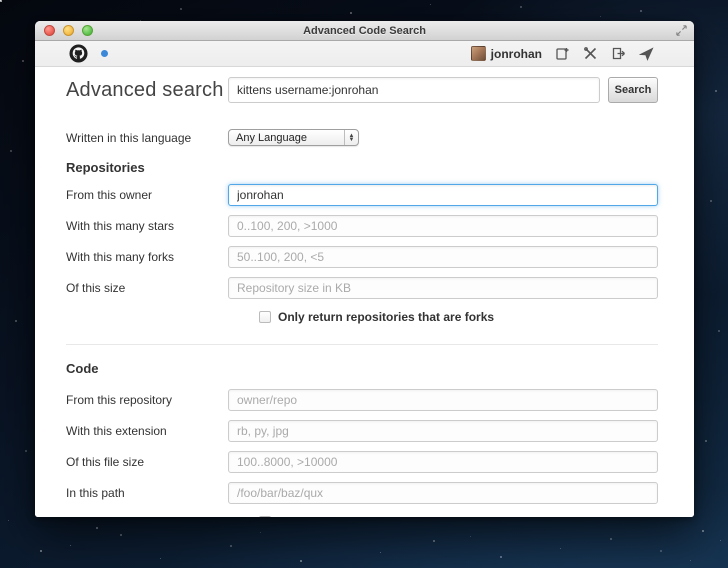 The image size is (728, 568). What do you see at coordinates (443, 400) in the screenshot?
I see `repository-input` at bounding box center [443, 400].